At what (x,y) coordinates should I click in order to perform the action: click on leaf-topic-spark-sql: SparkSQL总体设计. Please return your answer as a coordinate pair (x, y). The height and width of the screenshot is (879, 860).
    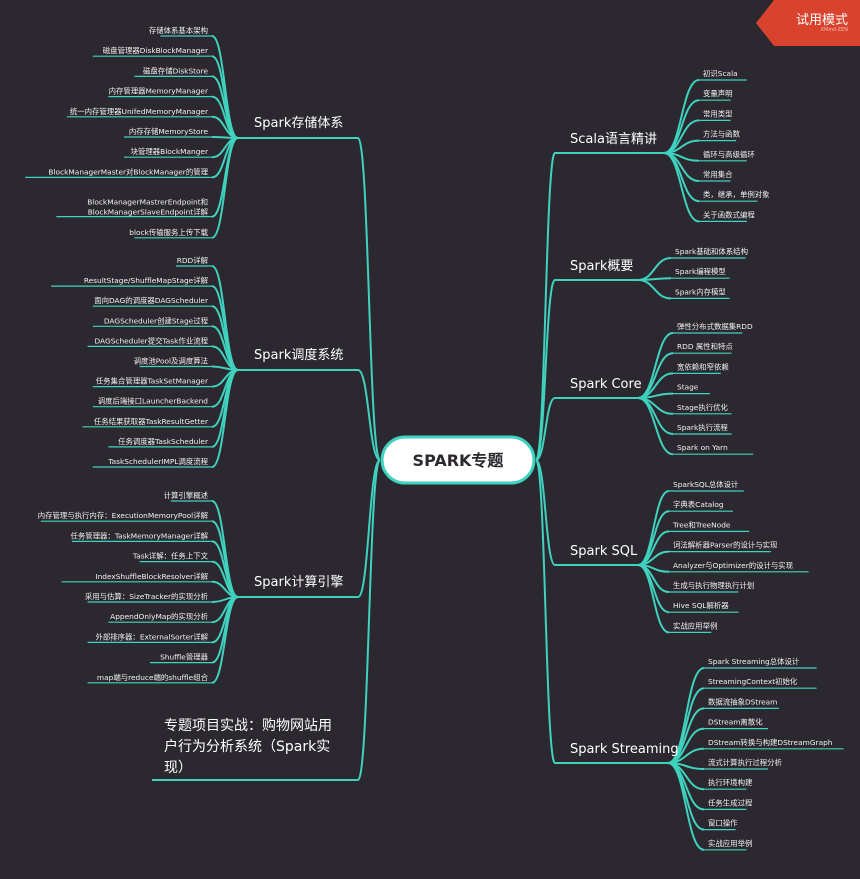
    Looking at the image, I should click on (706, 484).